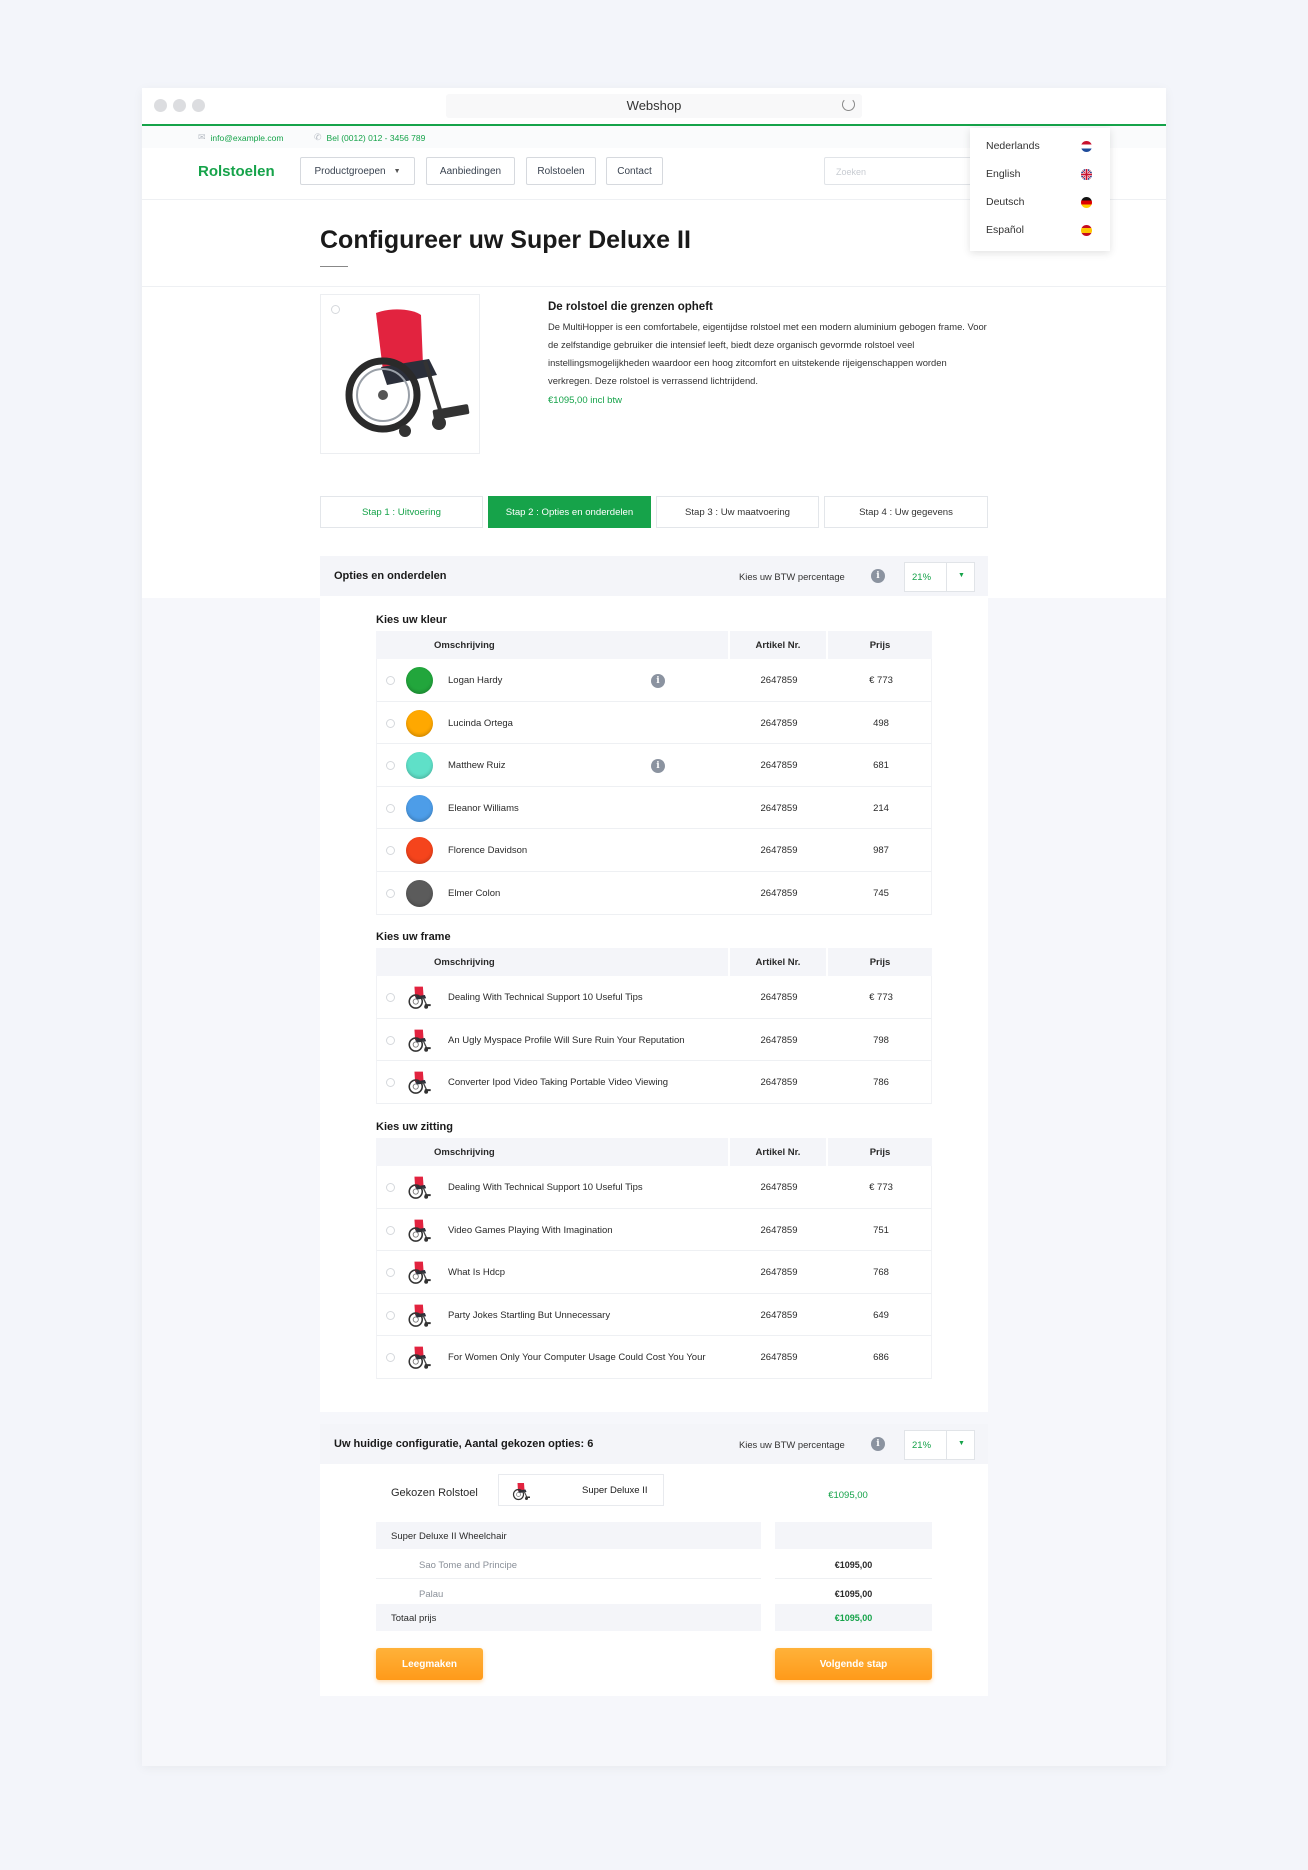 The width and height of the screenshot is (1308, 1870). I want to click on next-step-button: Volgende stap, so click(853, 1664).